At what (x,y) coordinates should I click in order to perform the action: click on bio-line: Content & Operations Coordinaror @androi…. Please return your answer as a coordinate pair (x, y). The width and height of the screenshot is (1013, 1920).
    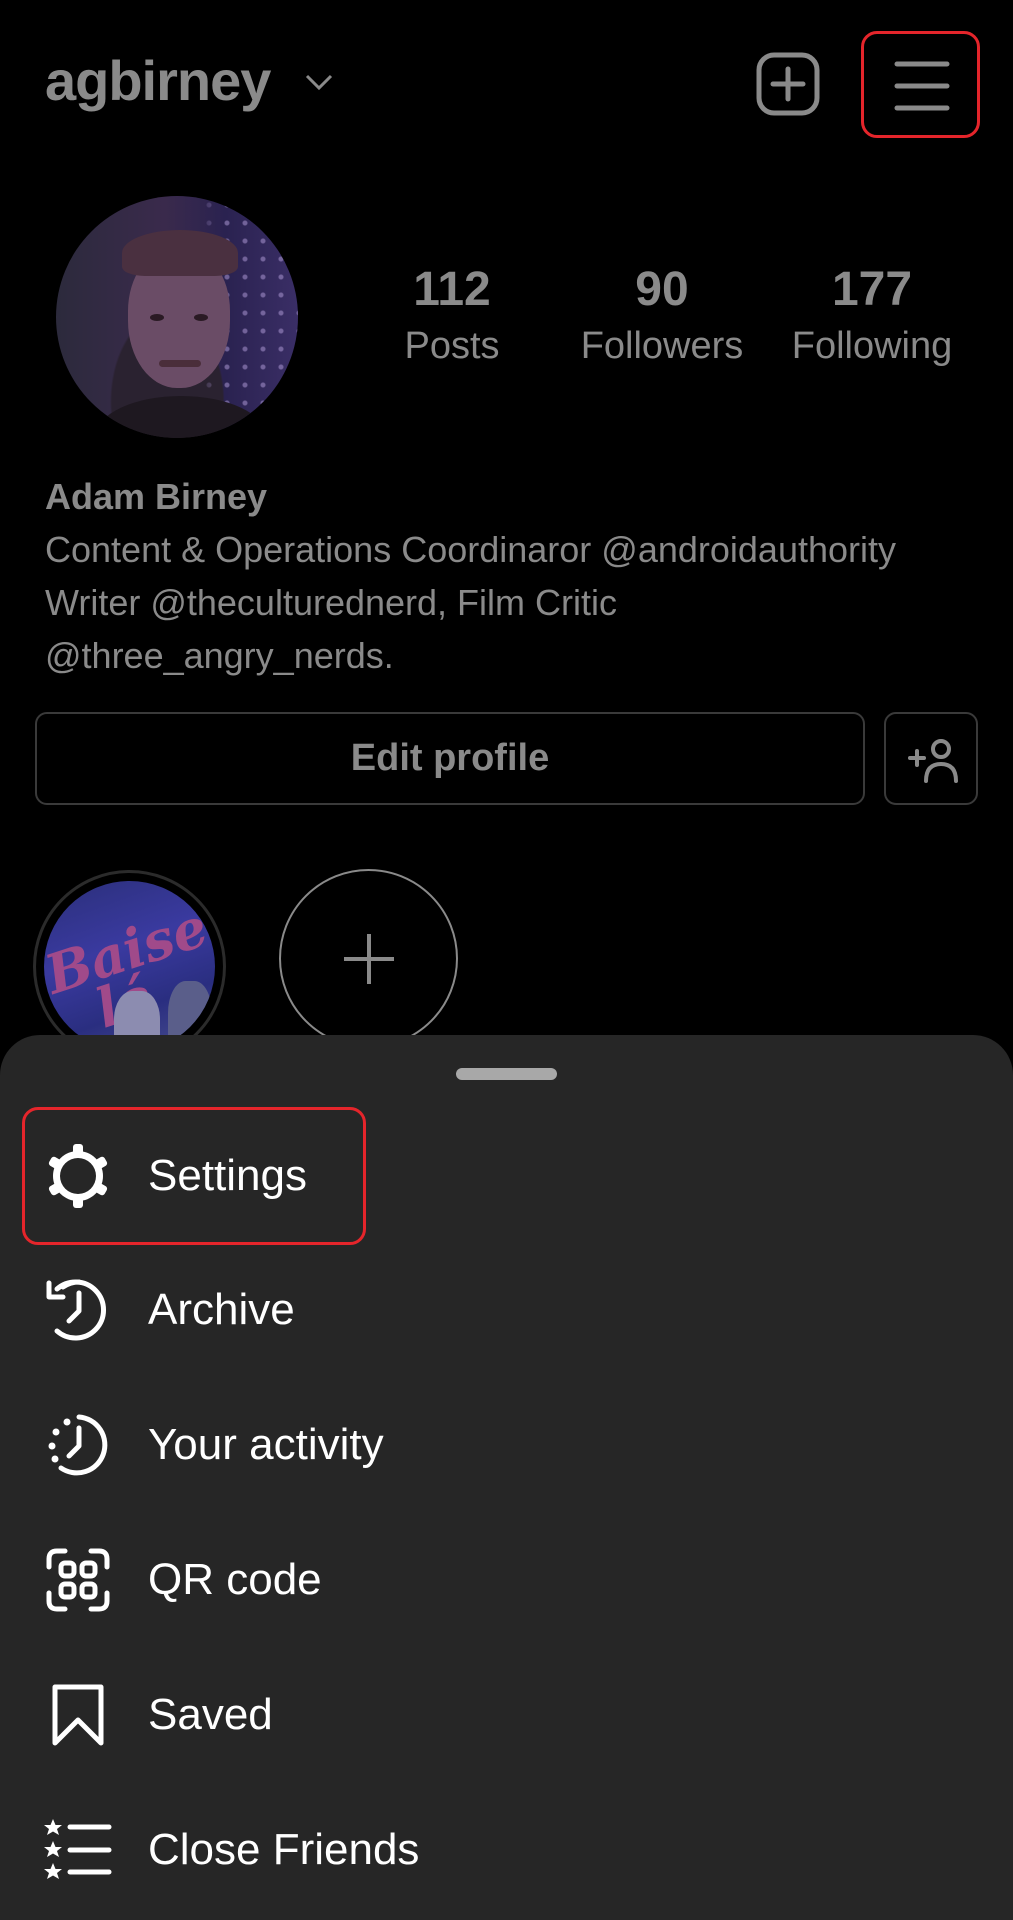
    Looking at the image, I should click on (471, 549).